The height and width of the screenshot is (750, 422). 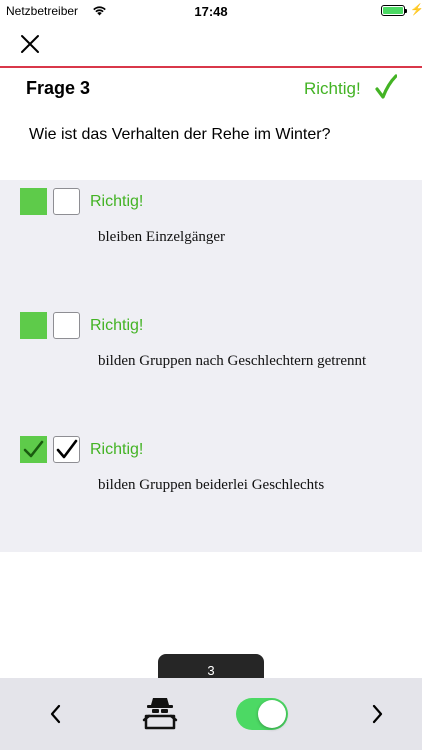 I want to click on battery-tip, so click(x=406, y=11).